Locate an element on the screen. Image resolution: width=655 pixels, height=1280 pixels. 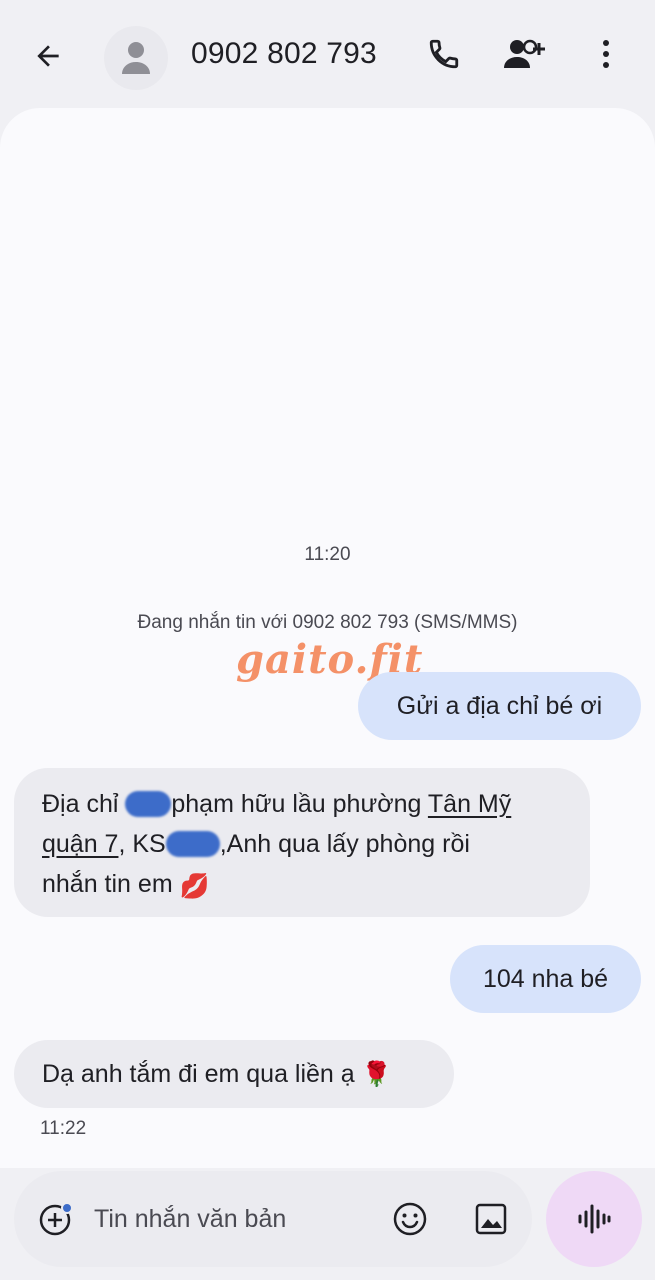
top-app-bar: 0902 802 793 is located at coordinates (327, 54).